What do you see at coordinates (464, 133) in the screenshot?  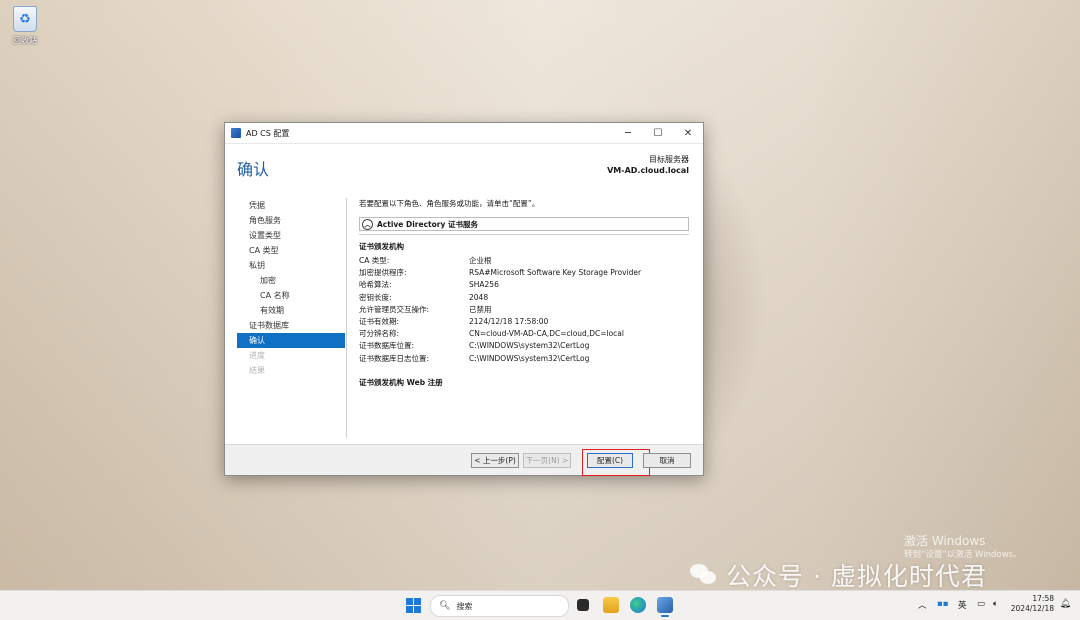 I see `window-titlebar: AD CS 配置 ─ ☐ ✕` at bounding box center [464, 133].